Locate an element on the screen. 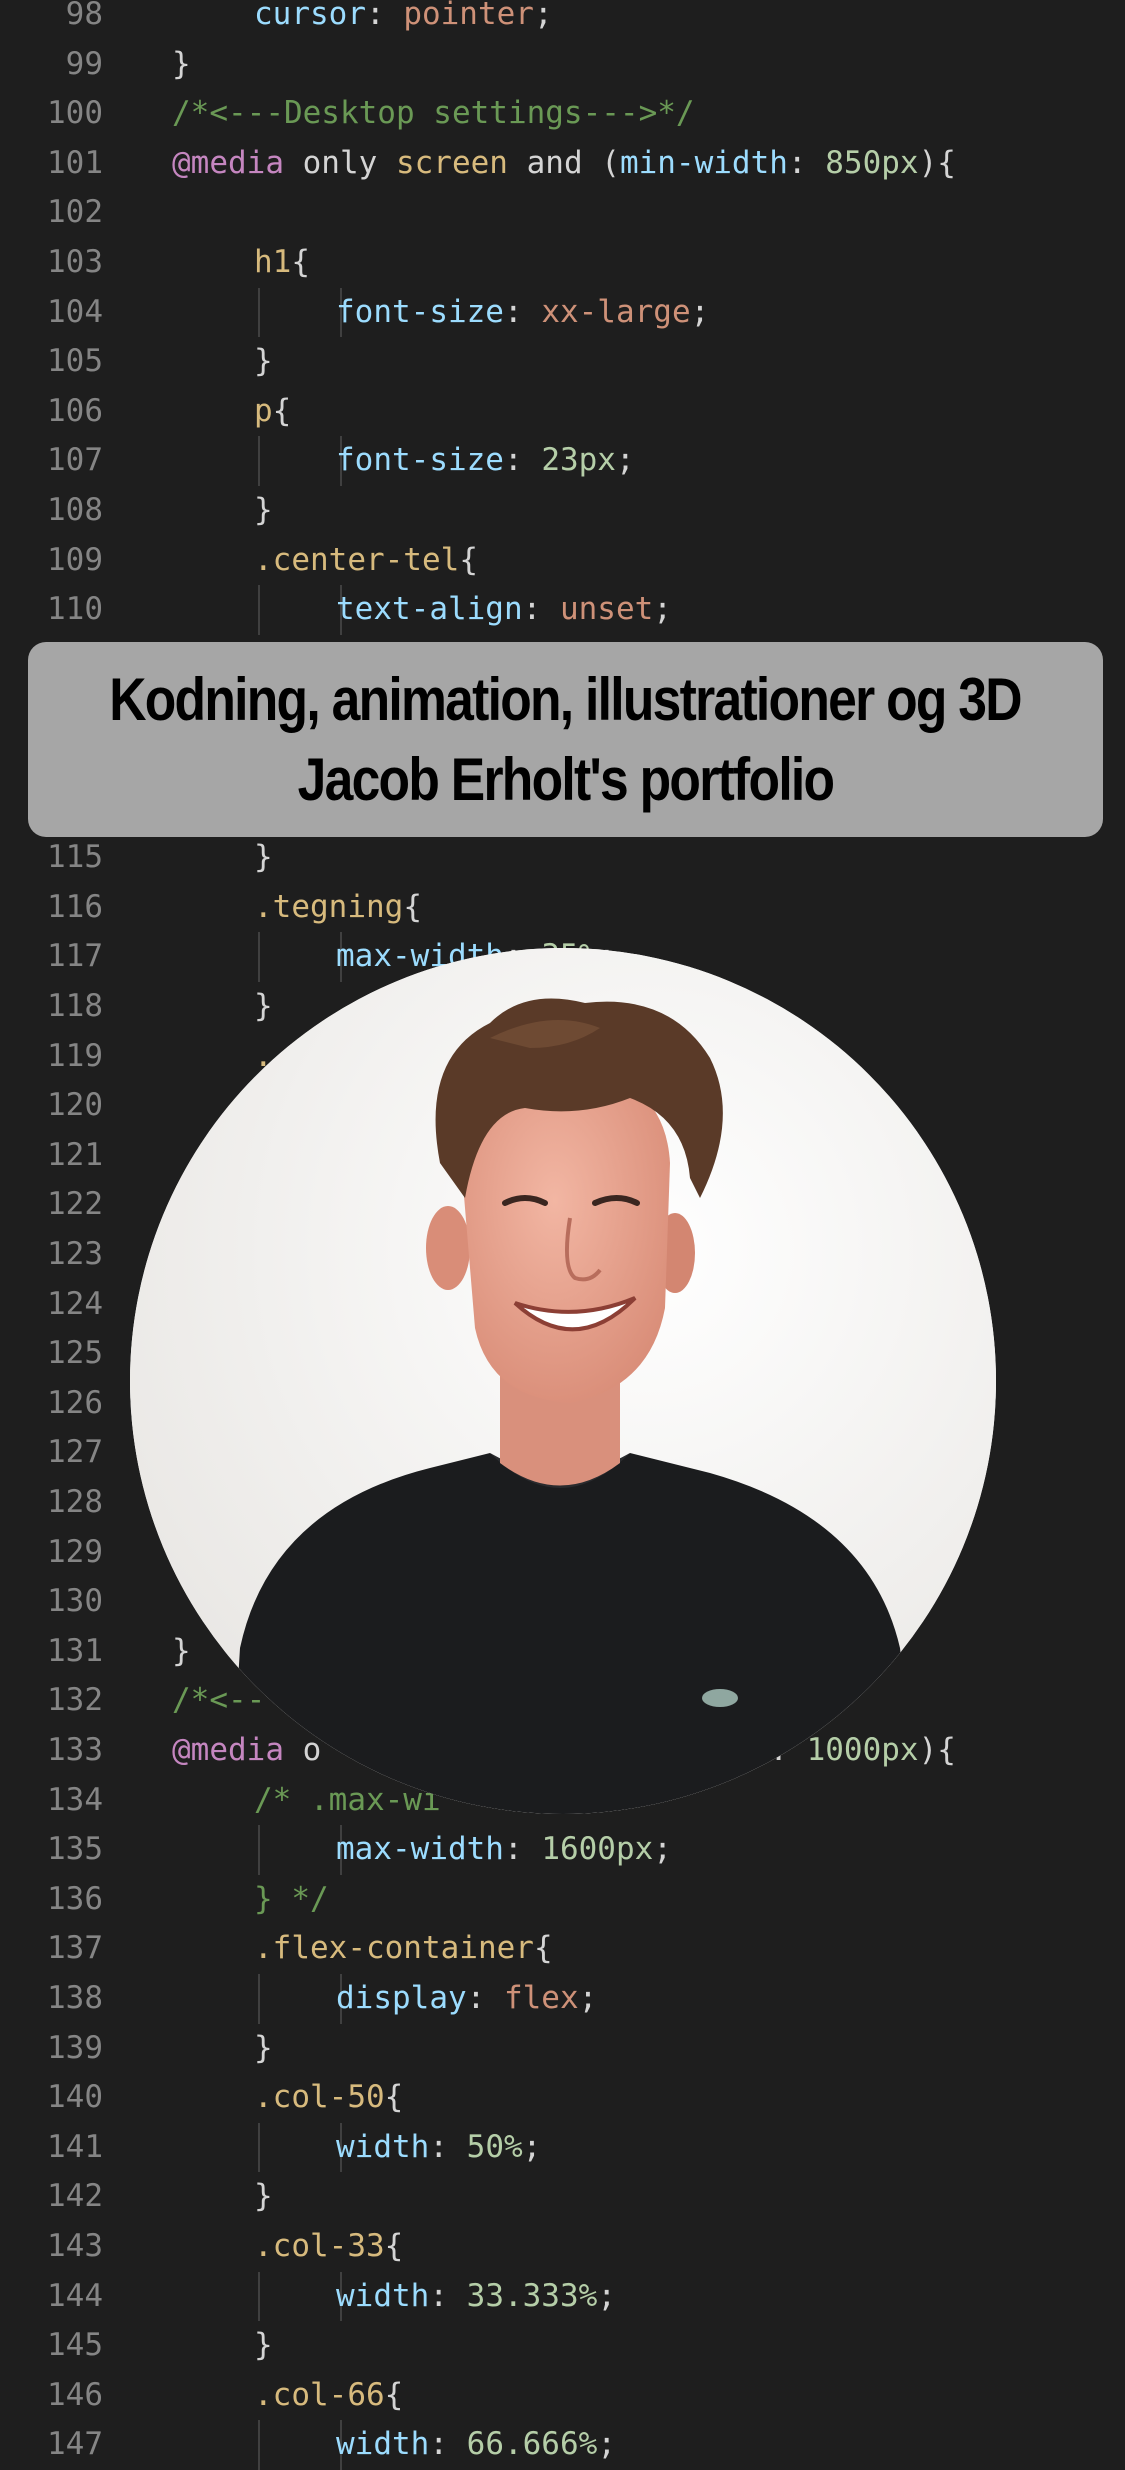 This screenshot has width=1125, height=2470. line-number: 145 is located at coordinates (75, 2345).